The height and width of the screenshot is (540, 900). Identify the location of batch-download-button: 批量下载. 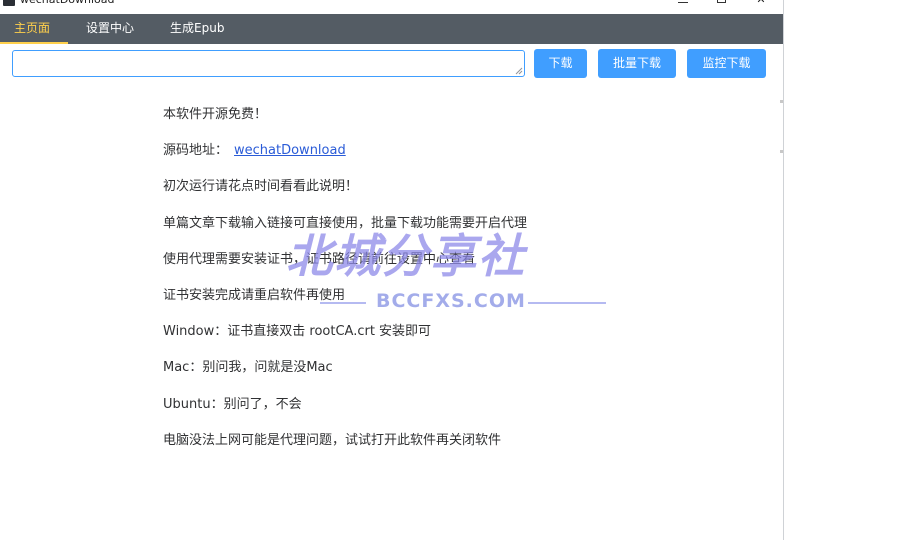
(637, 63).